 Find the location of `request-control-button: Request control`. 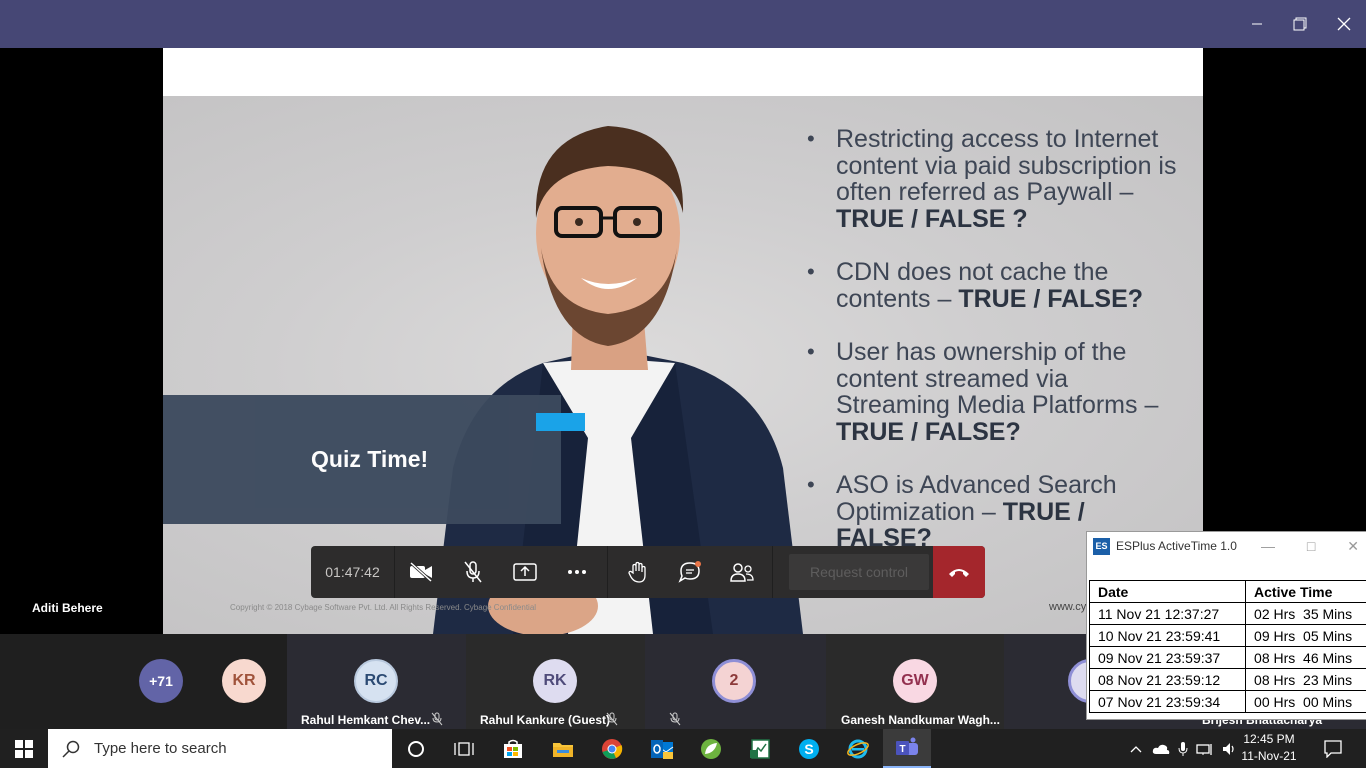

request-control-button: Request control is located at coordinates (859, 572).